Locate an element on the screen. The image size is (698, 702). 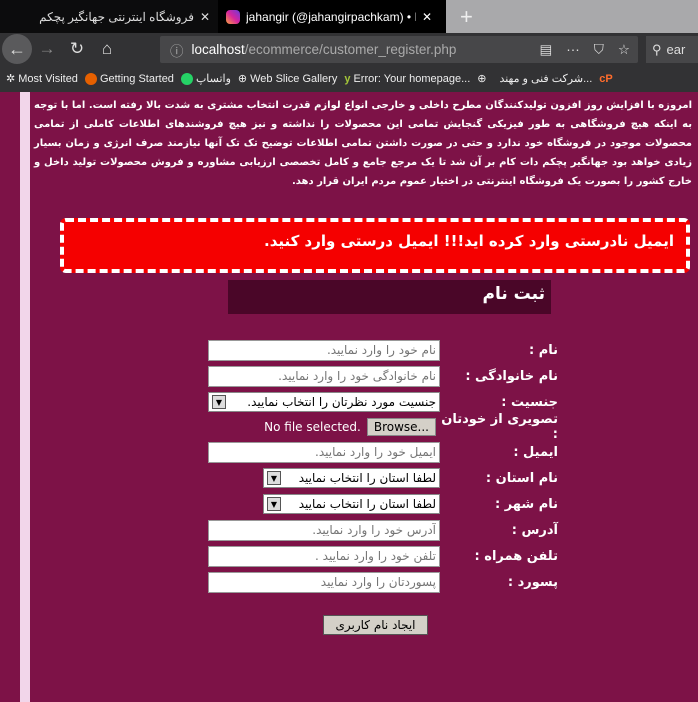
page-margin is located at coordinates (10, 397).